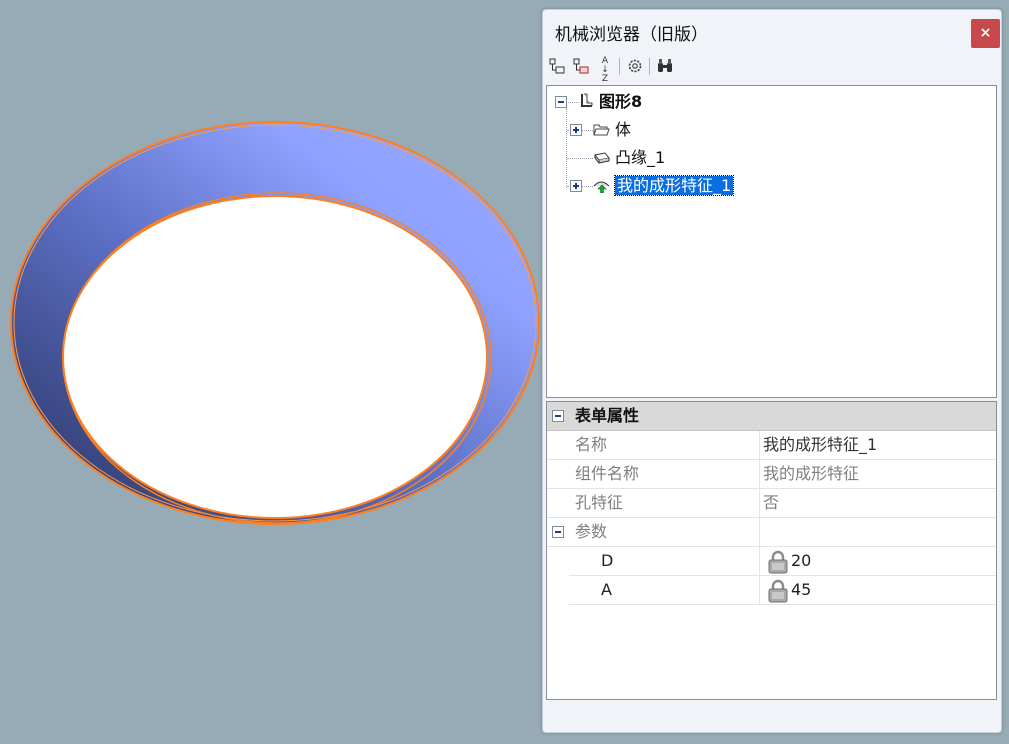 The height and width of the screenshot is (744, 1009). What do you see at coordinates (606, 589) in the screenshot?
I see `param-name: A` at bounding box center [606, 589].